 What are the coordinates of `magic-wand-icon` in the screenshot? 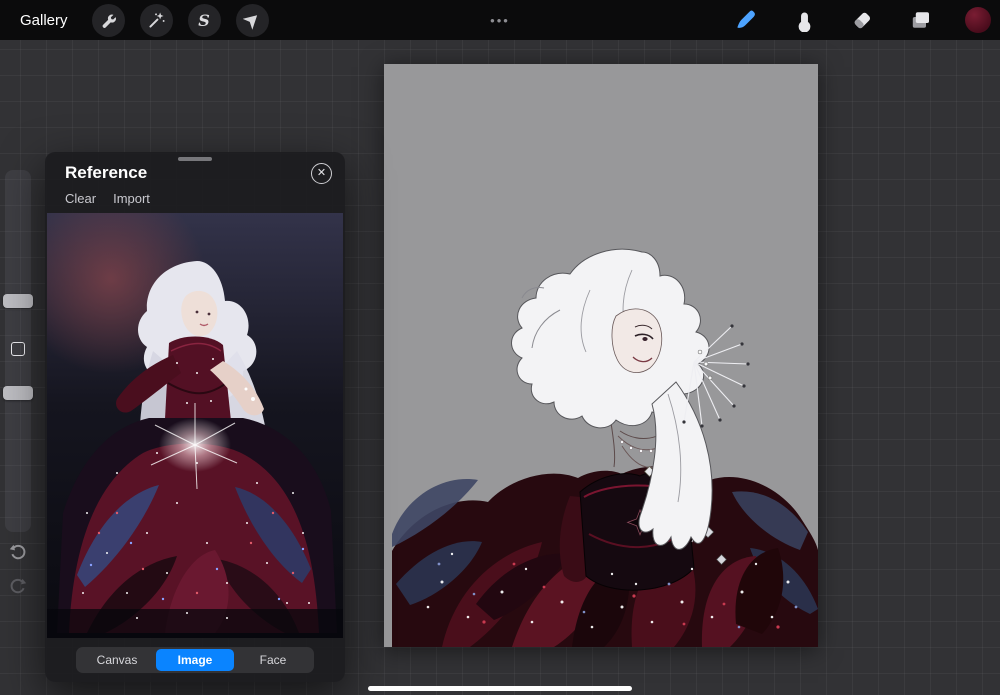 It's located at (156, 20).